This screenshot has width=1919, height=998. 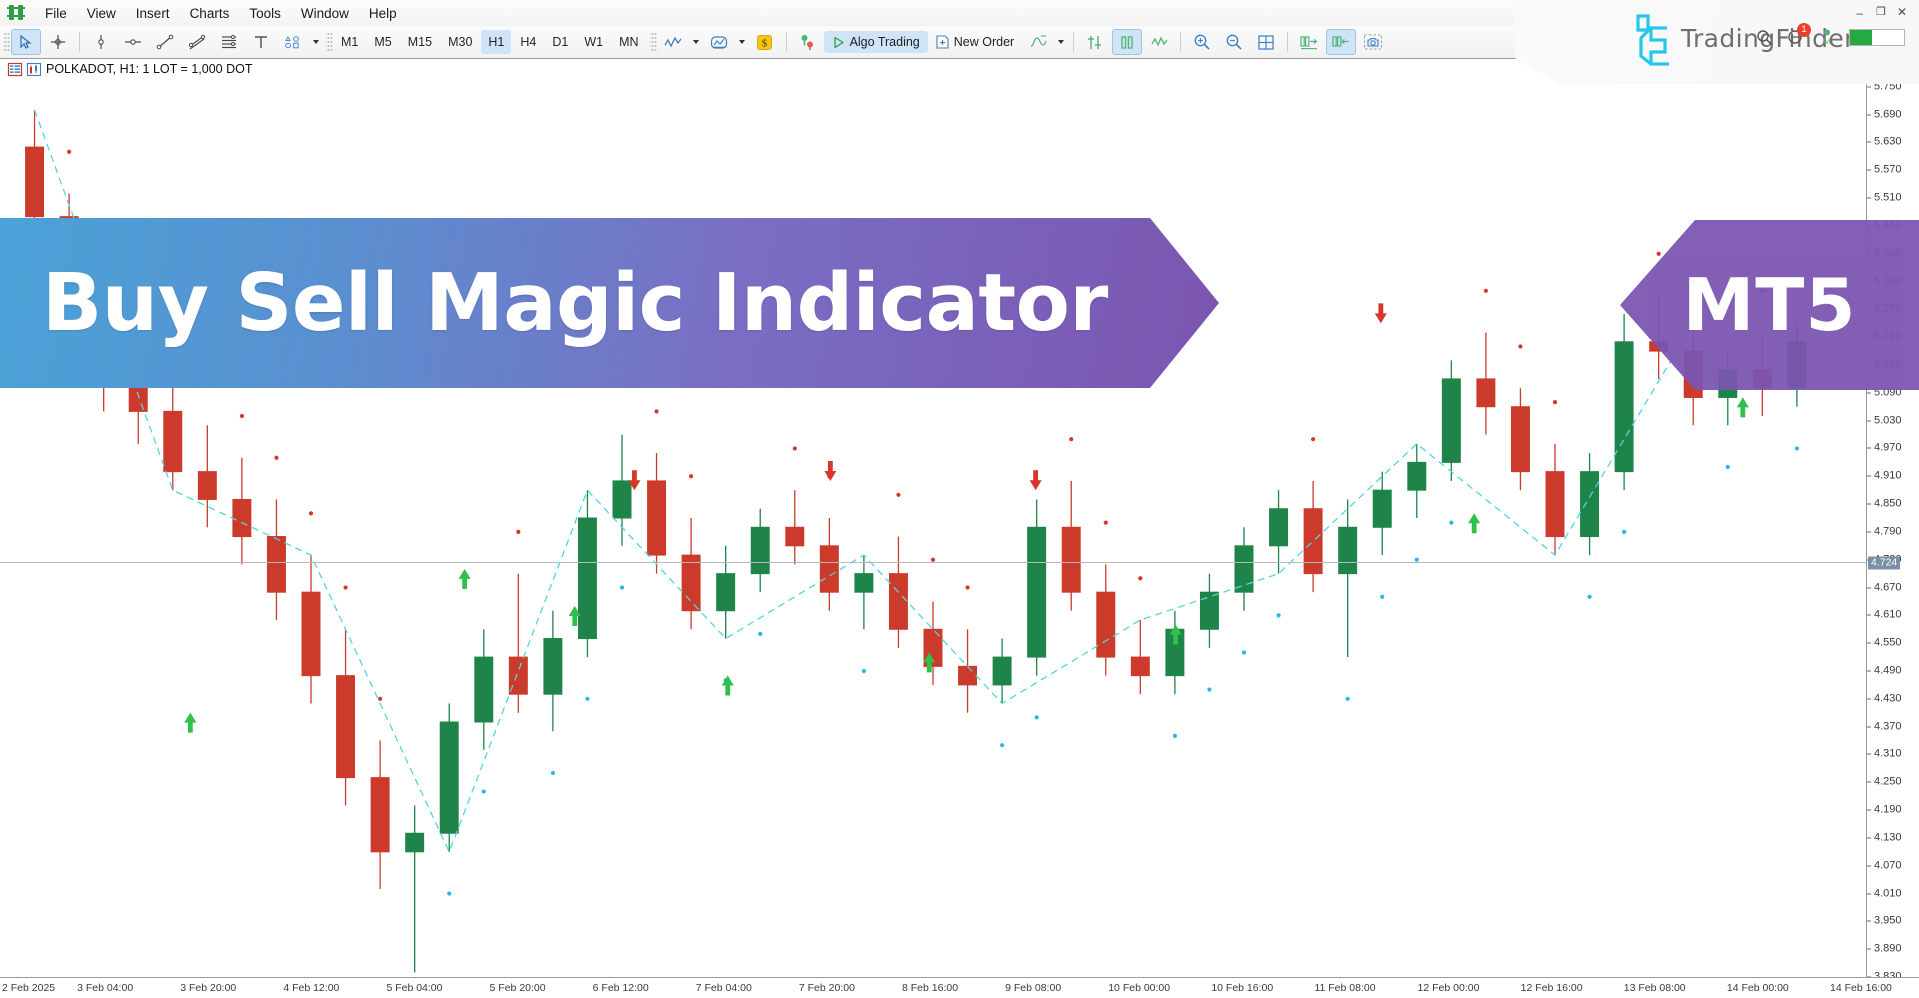 I want to click on current-price-marker: 4.724, so click(x=1884, y=562).